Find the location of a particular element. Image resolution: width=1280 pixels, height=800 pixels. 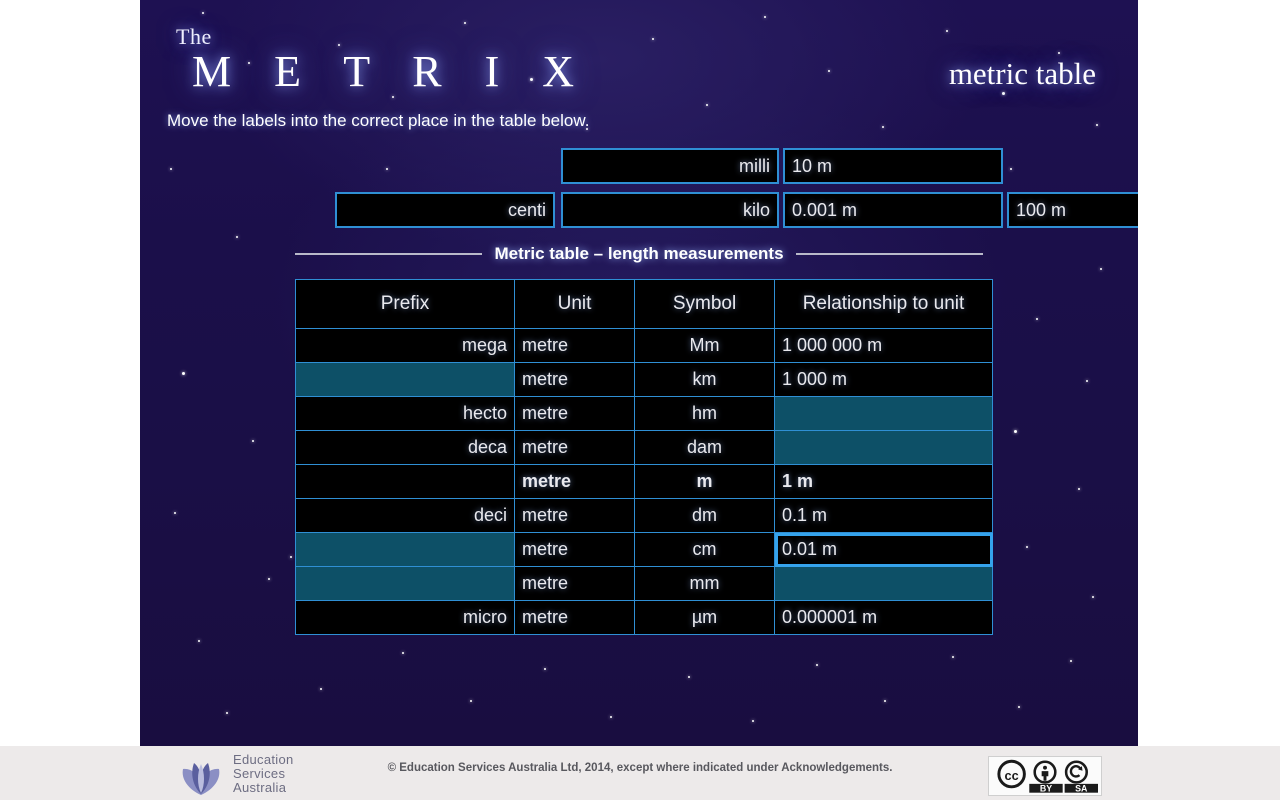

column-header-relationship: Relationship to unit is located at coordinates (883, 304).